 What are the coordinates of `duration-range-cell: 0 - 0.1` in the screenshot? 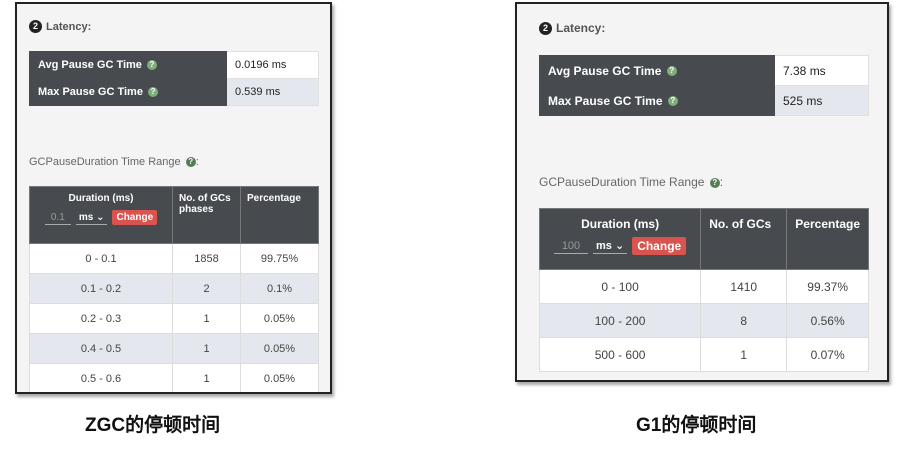 It's located at (101, 258).